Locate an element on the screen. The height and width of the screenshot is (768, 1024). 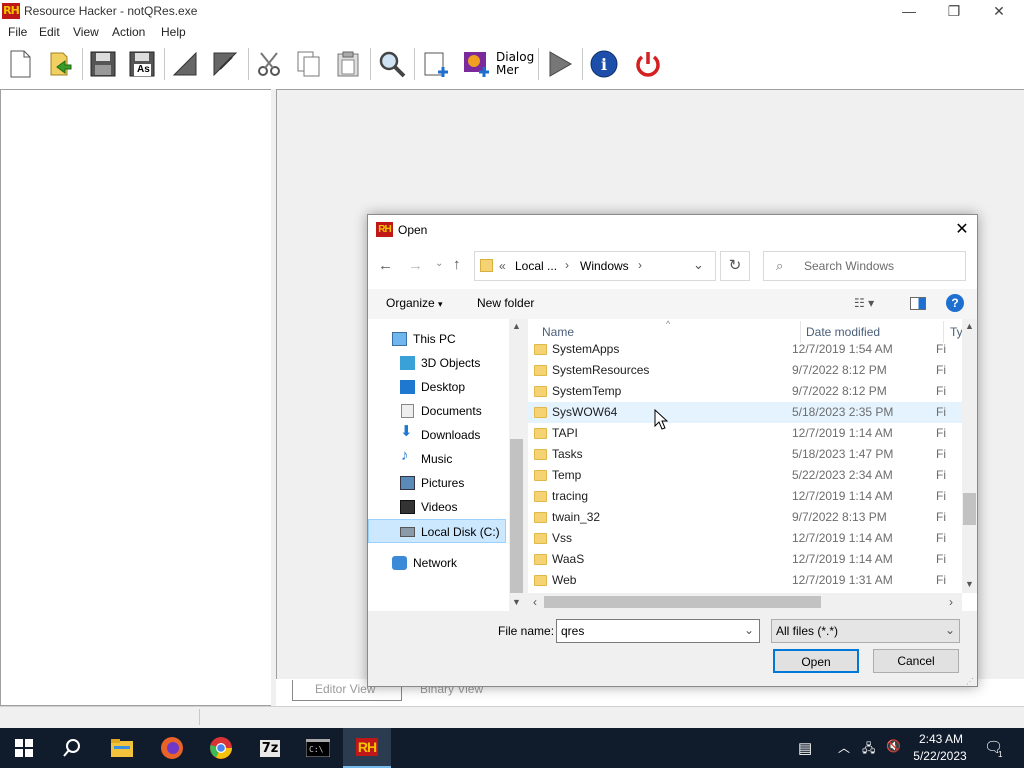
info-icon: i is located at coordinates (604, 64).